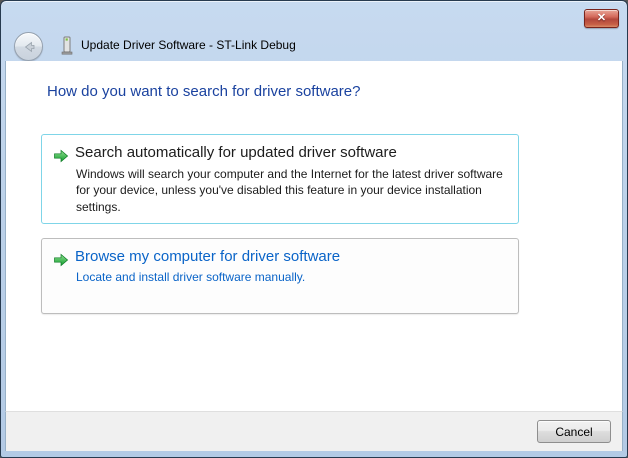 The width and height of the screenshot is (628, 458). What do you see at coordinates (314, 46) in the screenshot?
I see `navigation-bar: Update Driver Software - ST-Link Debug` at bounding box center [314, 46].